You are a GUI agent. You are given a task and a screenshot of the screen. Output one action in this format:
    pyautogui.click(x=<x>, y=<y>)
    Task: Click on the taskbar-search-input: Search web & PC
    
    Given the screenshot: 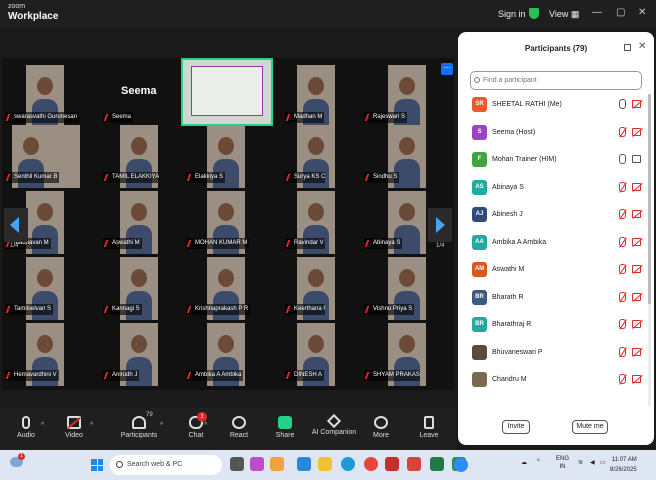 What is the action you would take?
    pyautogui.click(x=166, y=465)
    